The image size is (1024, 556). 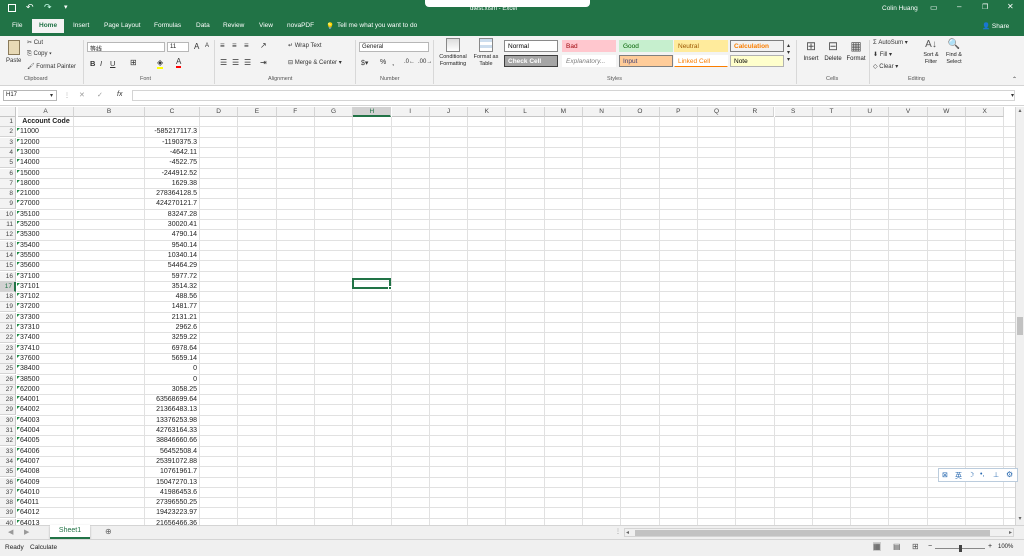 What do you see at coordinates (257, 112) in the screenshot?
I see `column-header-e: E` at bounding box center [257, 112].